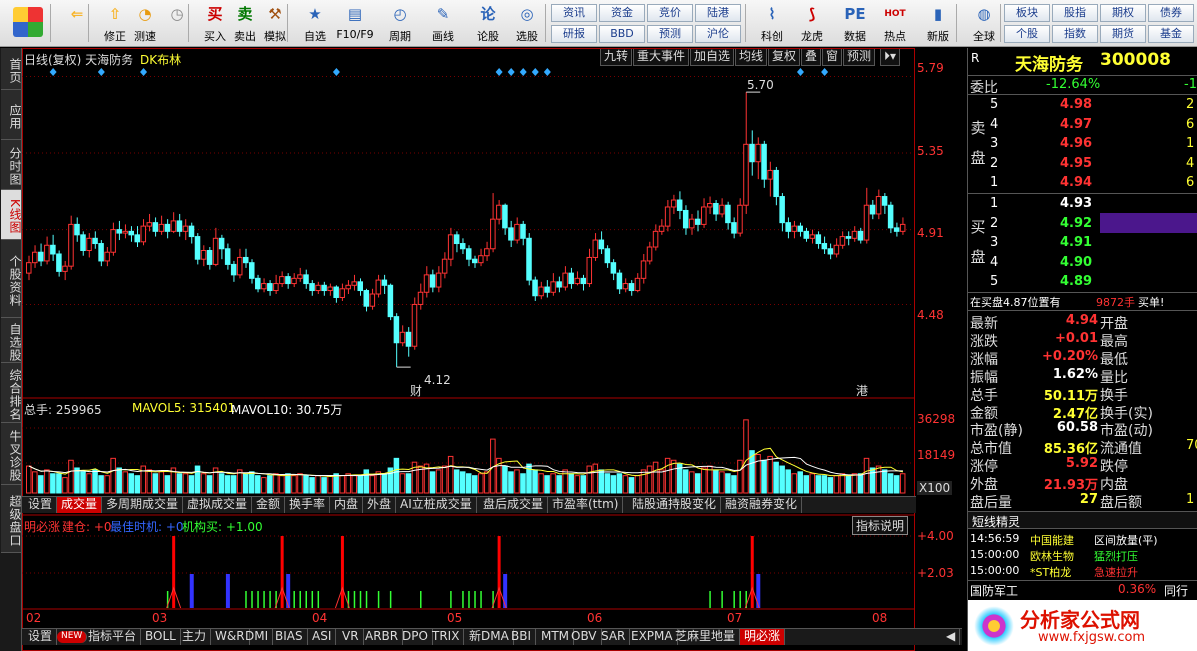 The height and width of the screenshot is (651, 1197). What do you see at coordinates (351, 637) in the screenshot?
I see `indicator-tab: VR` at bounding box center [351, 637].